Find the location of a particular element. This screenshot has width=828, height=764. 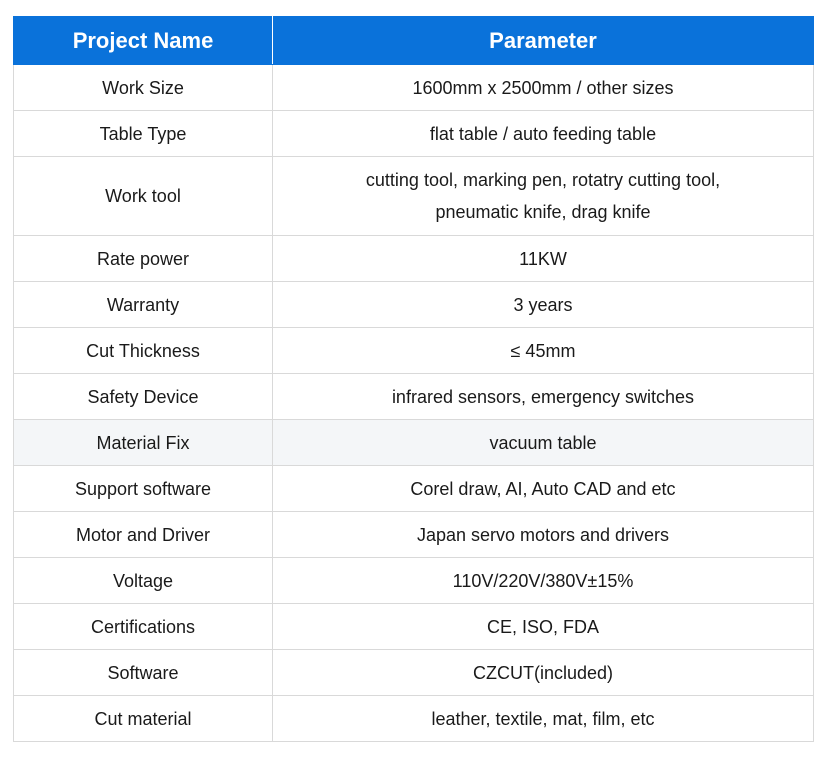

header-project-name: Project Name is located at coordinates (143, 40).